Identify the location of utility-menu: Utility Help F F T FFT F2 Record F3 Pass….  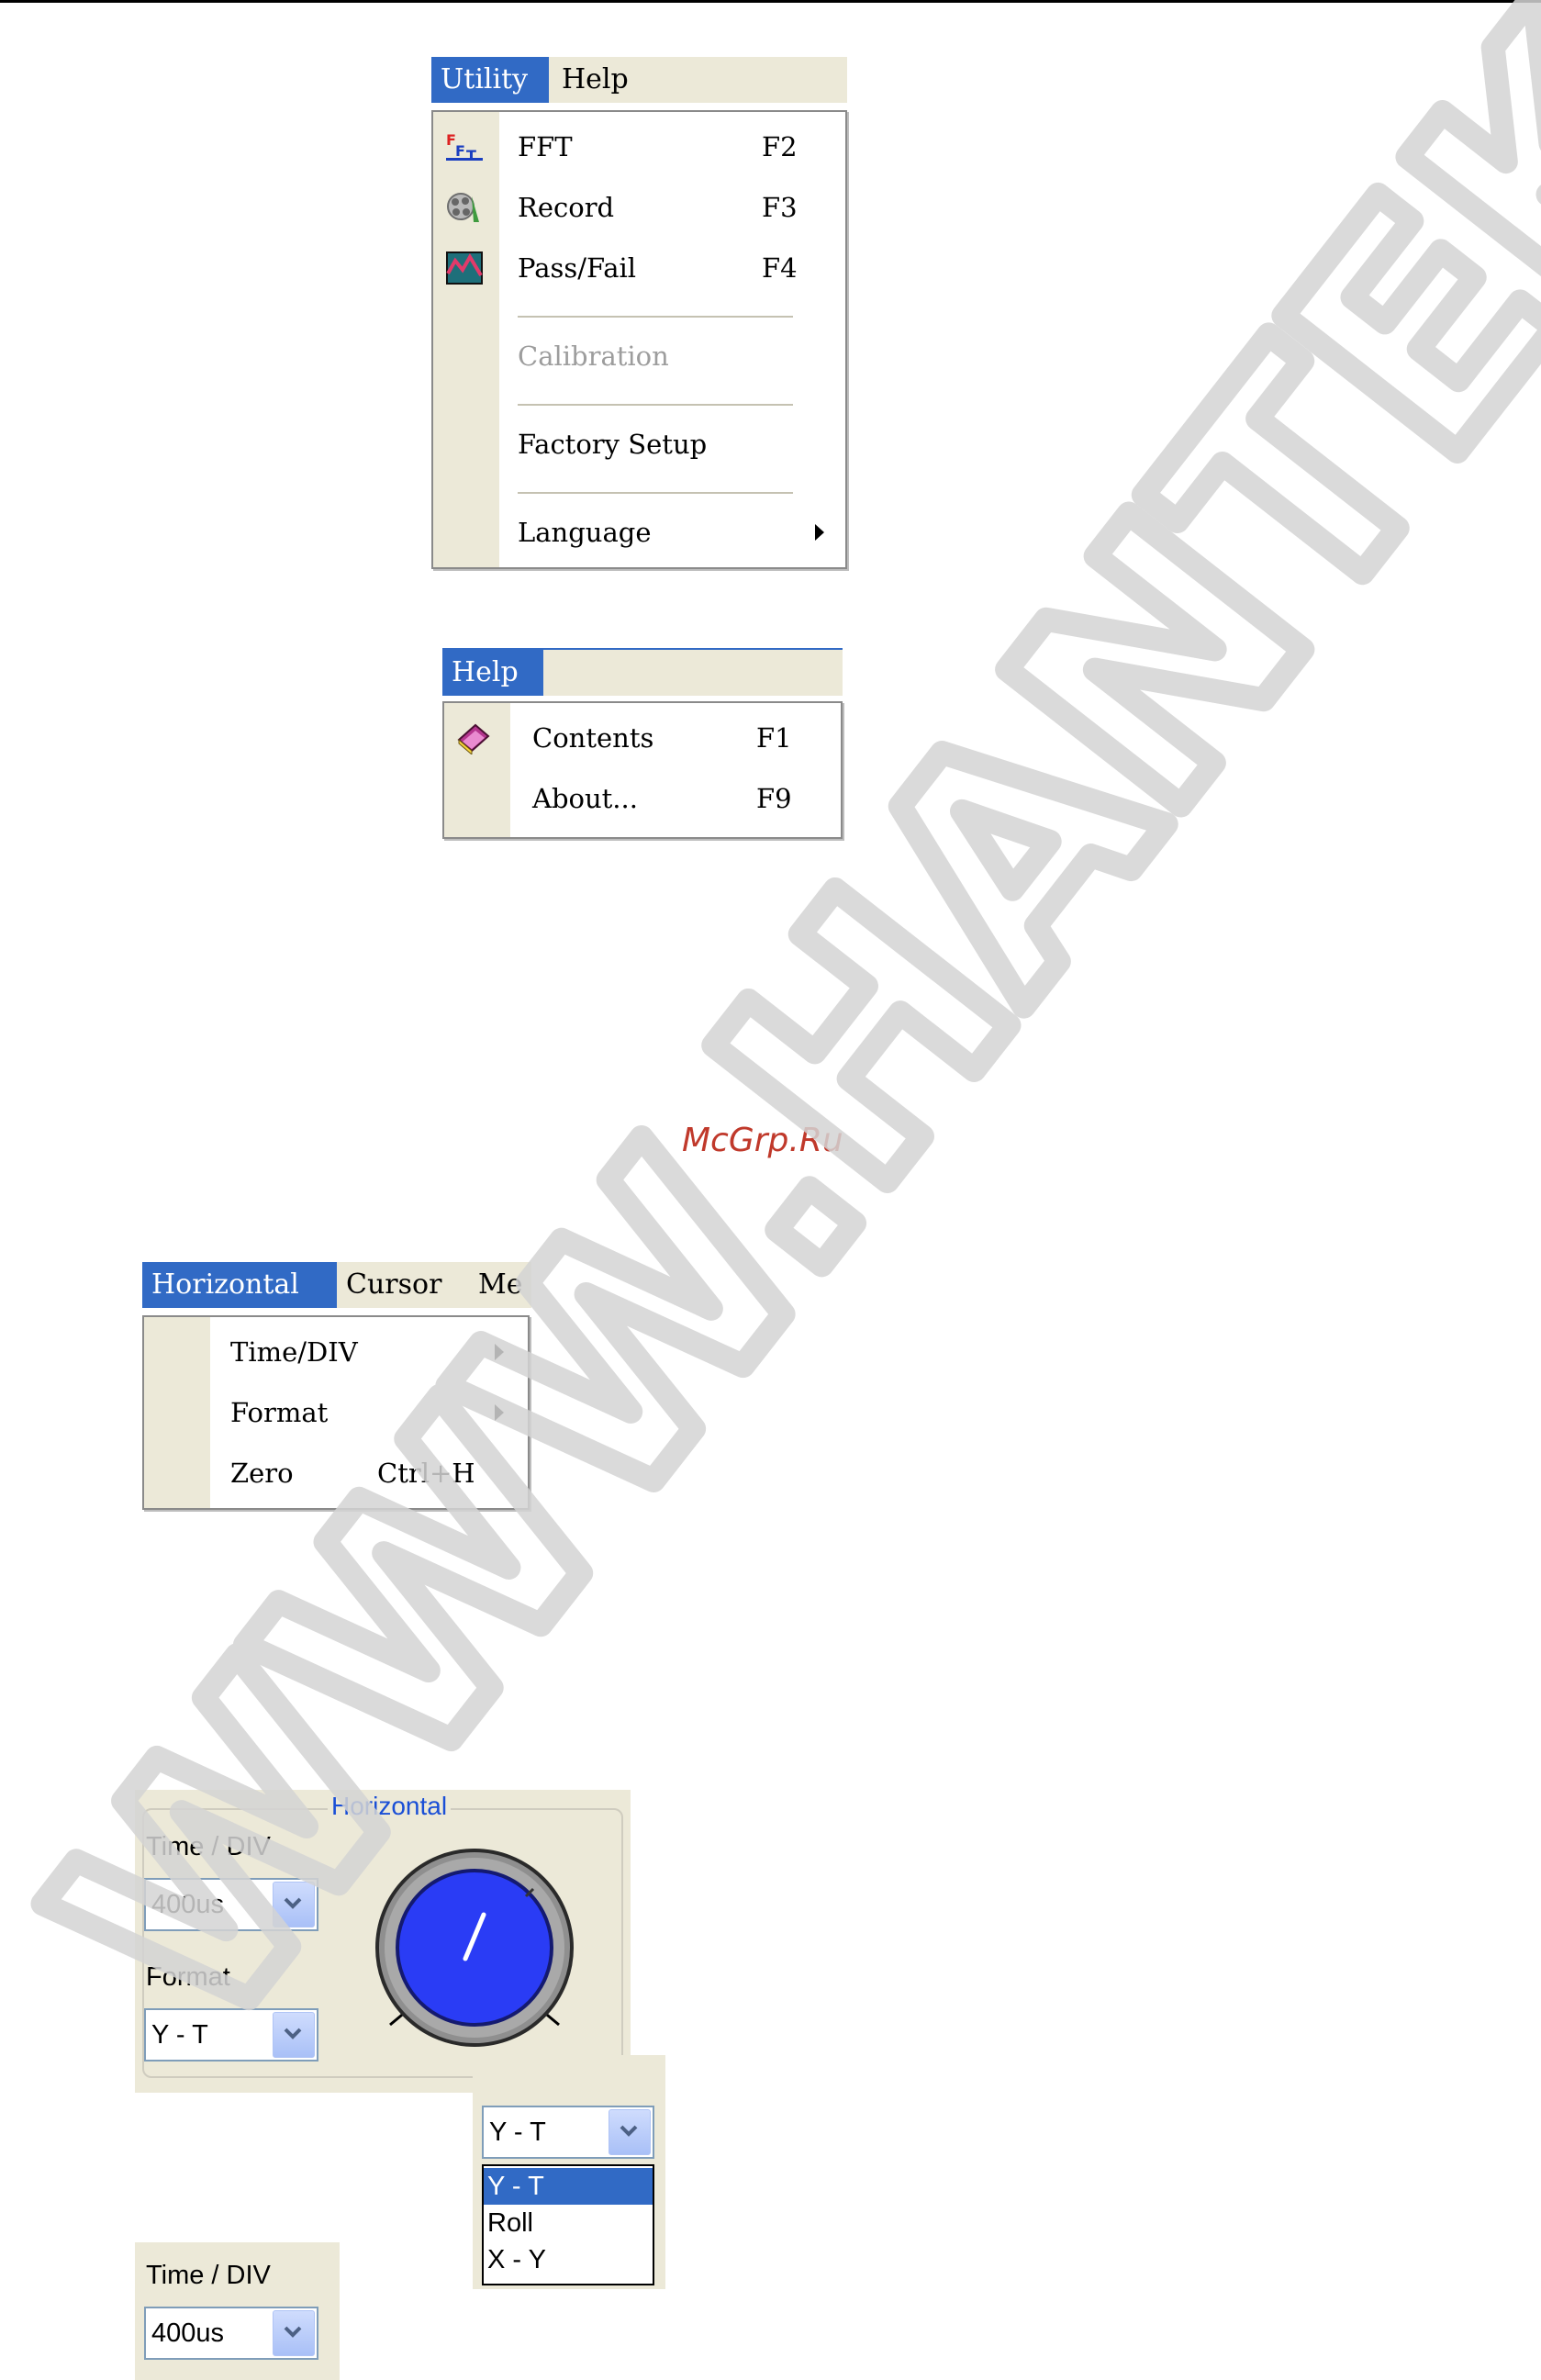
(639, 314).